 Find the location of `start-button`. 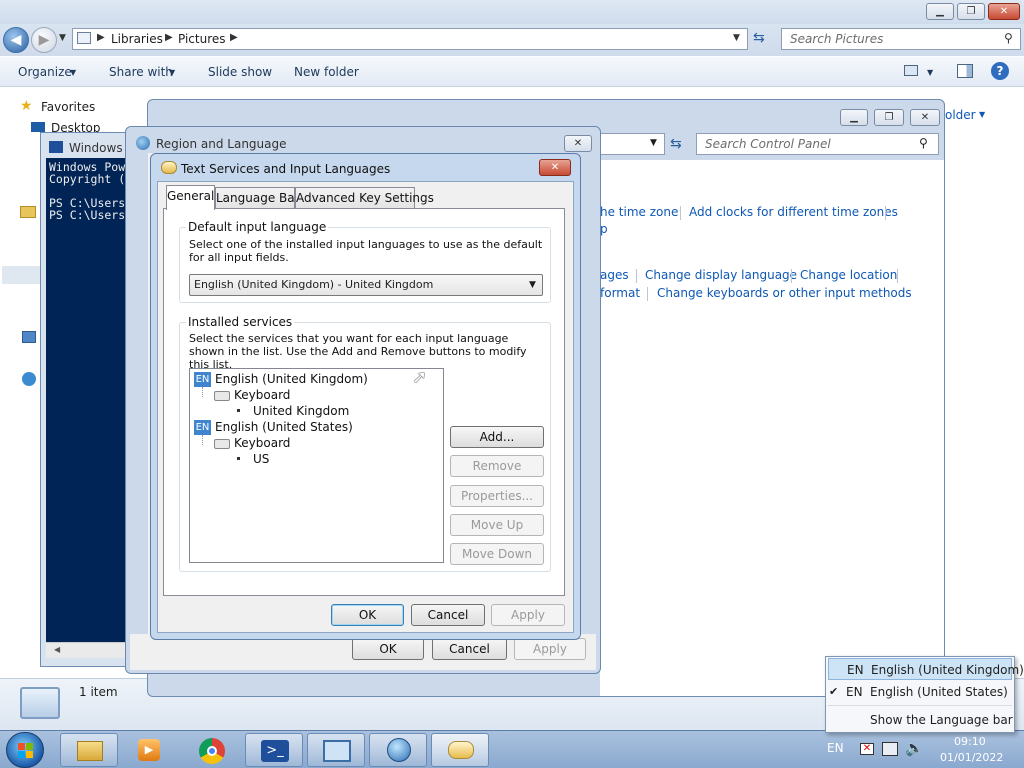

start-button is located at coordinates (25, 750).